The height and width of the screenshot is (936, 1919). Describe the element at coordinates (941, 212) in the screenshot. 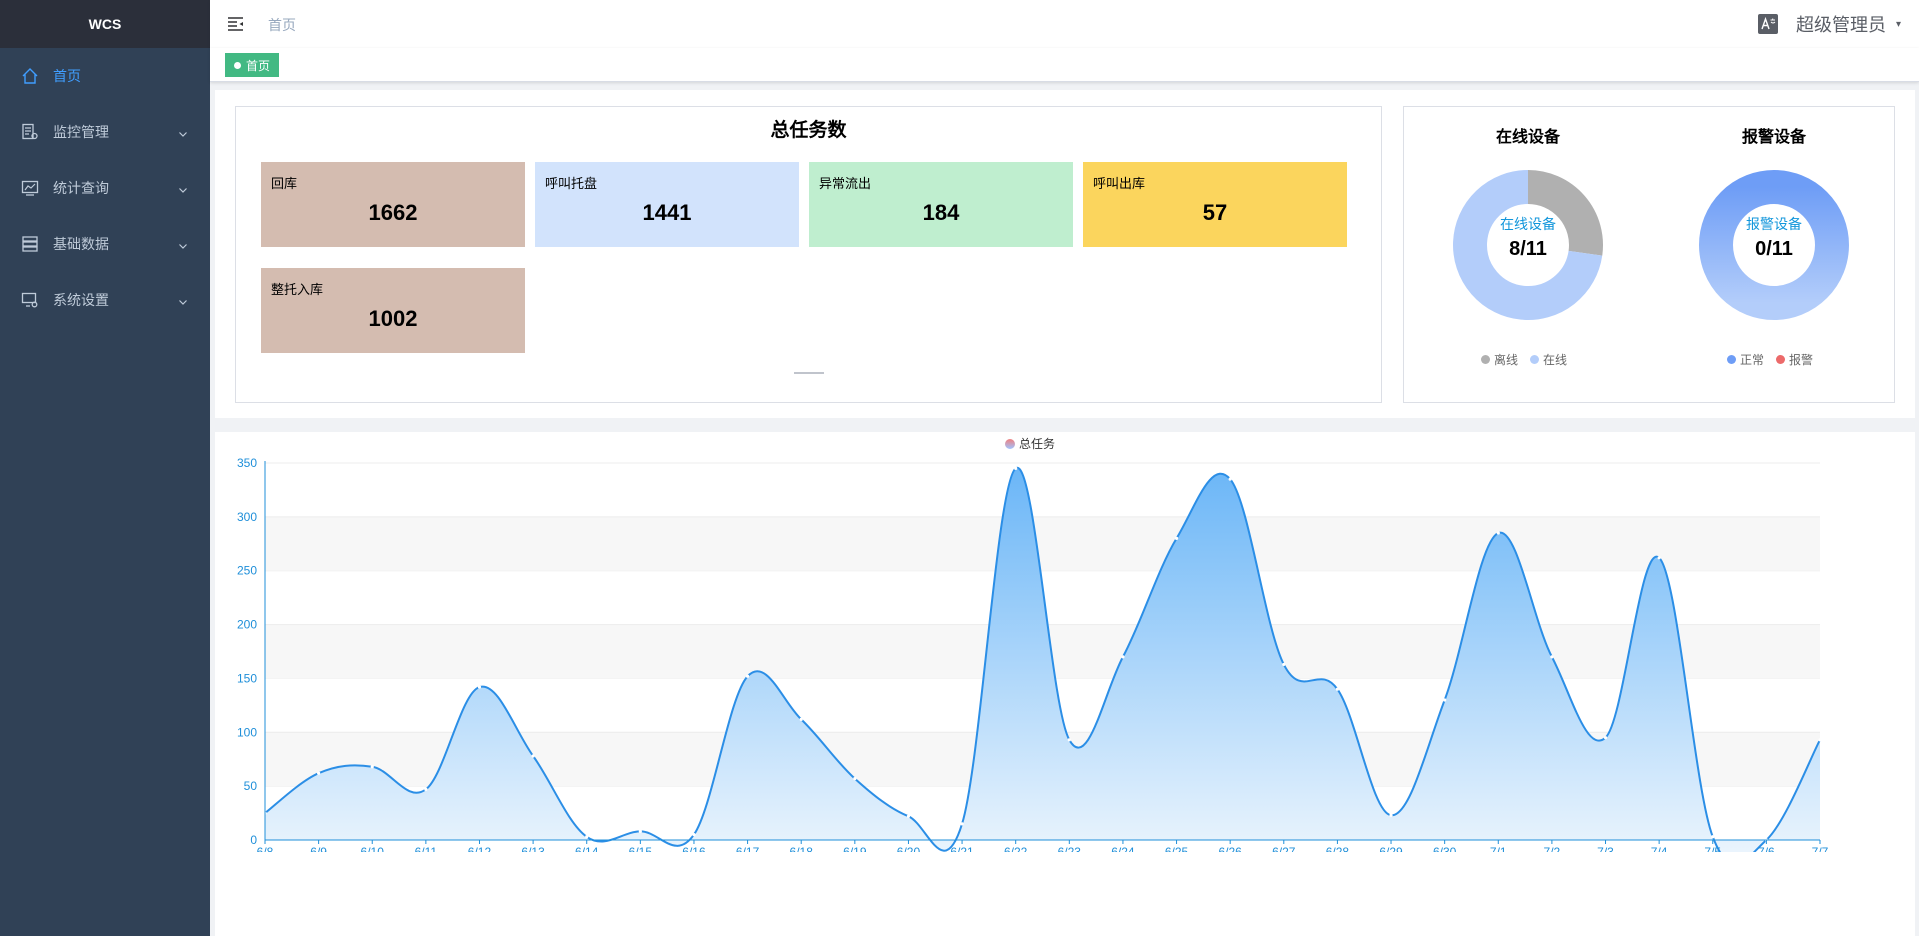

I see `stat-value: 184` at that location.